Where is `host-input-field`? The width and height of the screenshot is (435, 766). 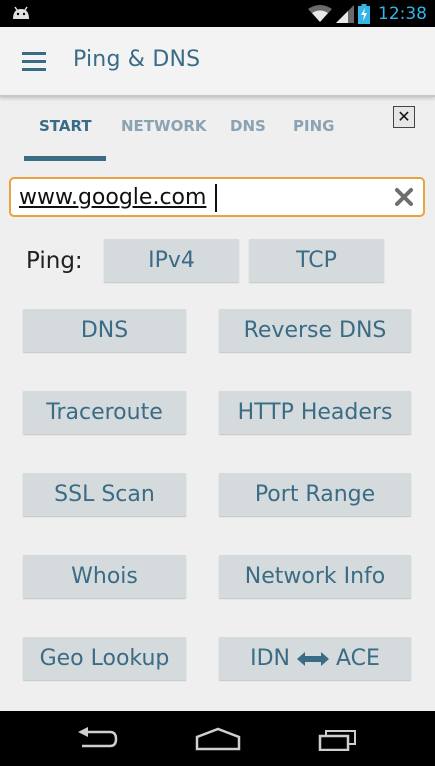
host-input-field is located at coordinates (217, 197).